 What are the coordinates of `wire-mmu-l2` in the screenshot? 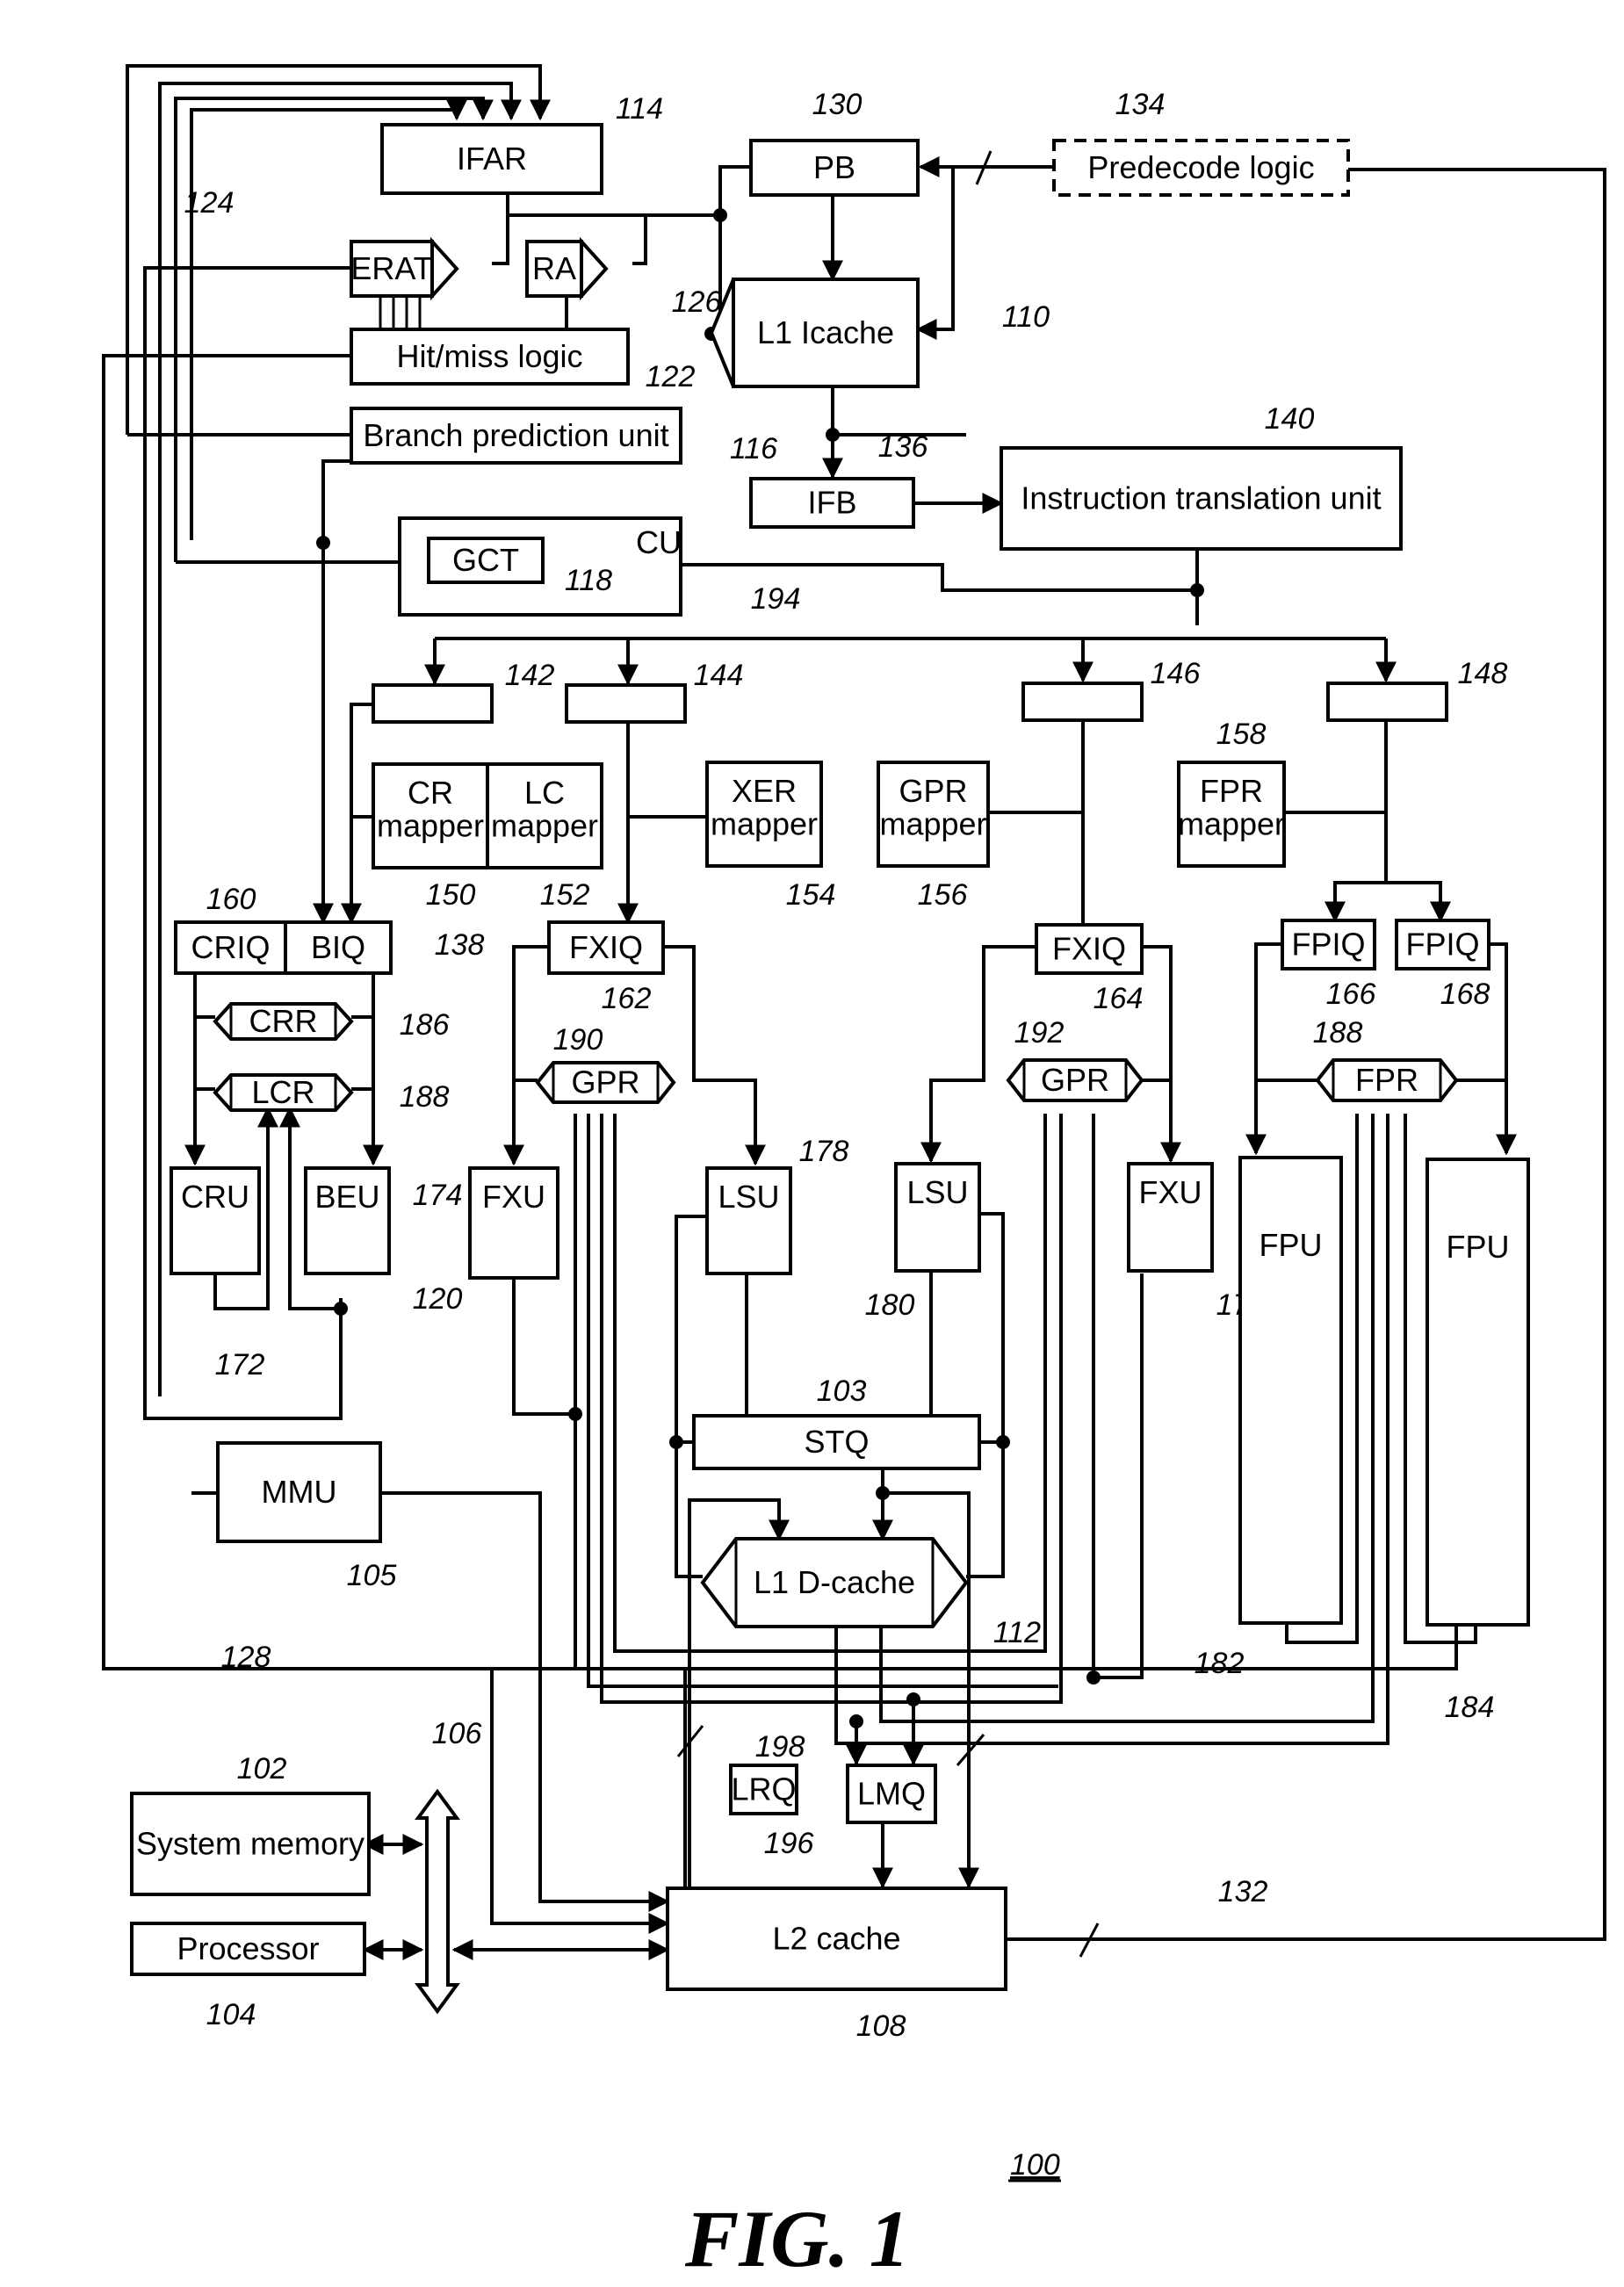 It's located at (524, 1701).